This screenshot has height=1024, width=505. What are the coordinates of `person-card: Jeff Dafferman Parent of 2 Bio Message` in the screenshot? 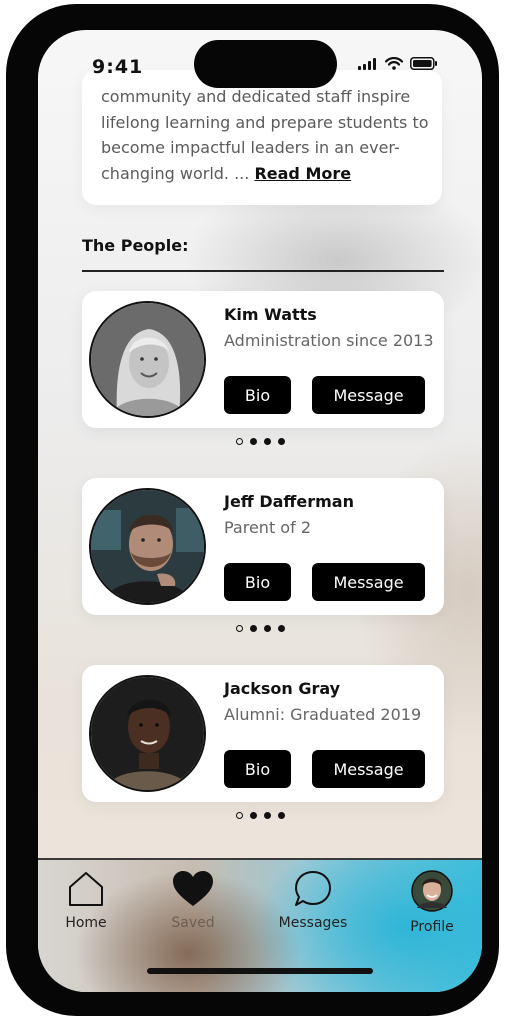 It's located at (263, 546).